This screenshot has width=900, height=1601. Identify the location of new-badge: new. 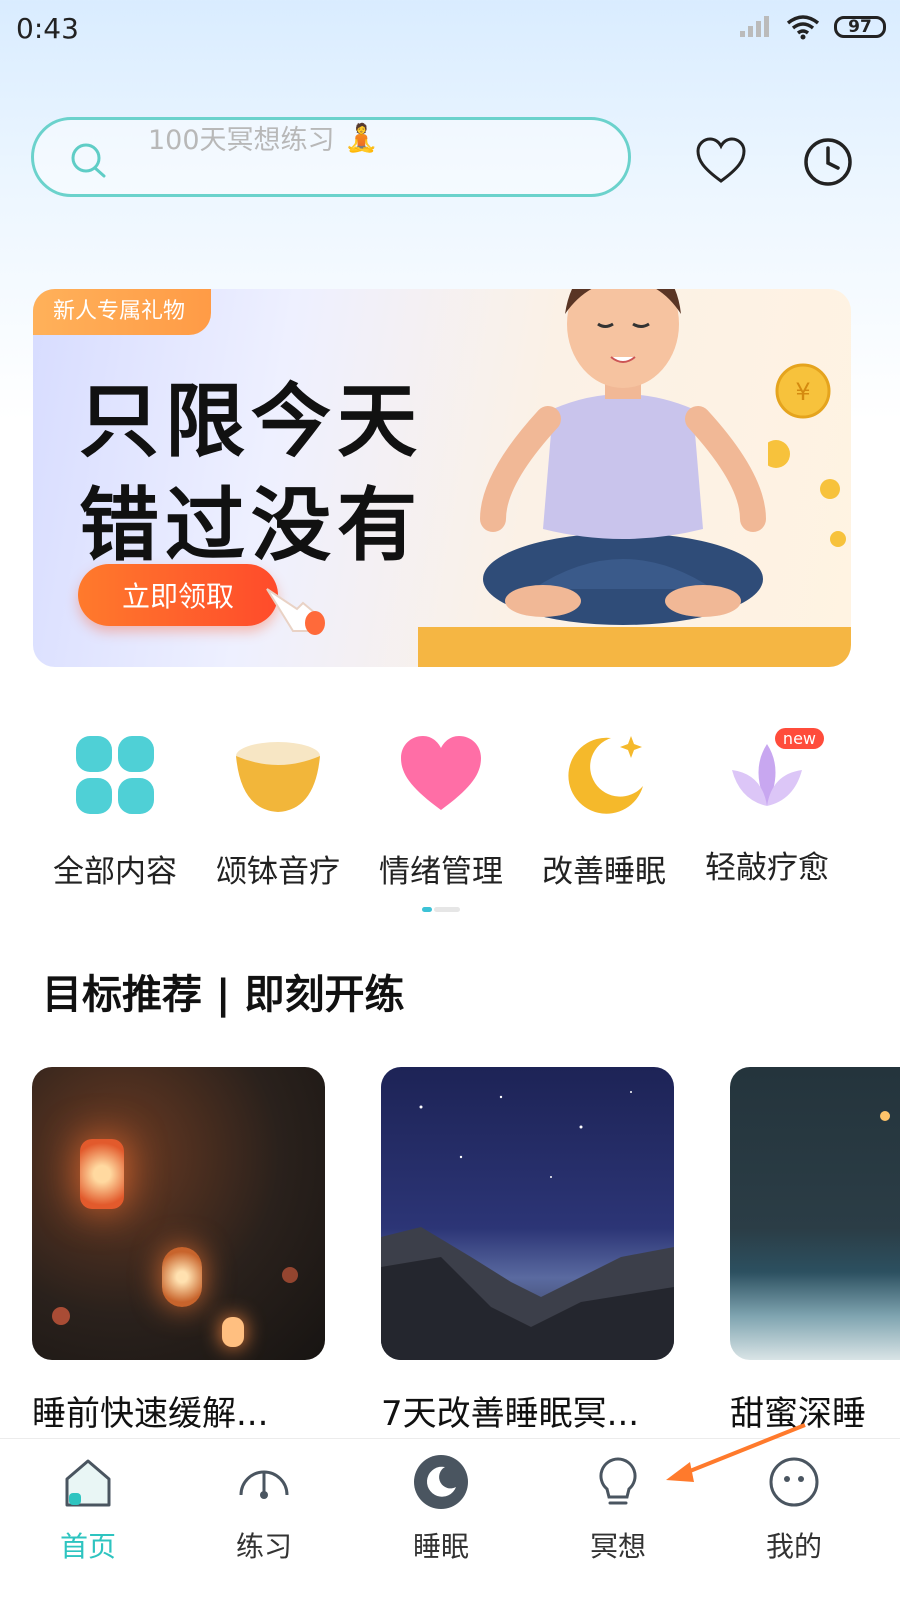
(799, 738).